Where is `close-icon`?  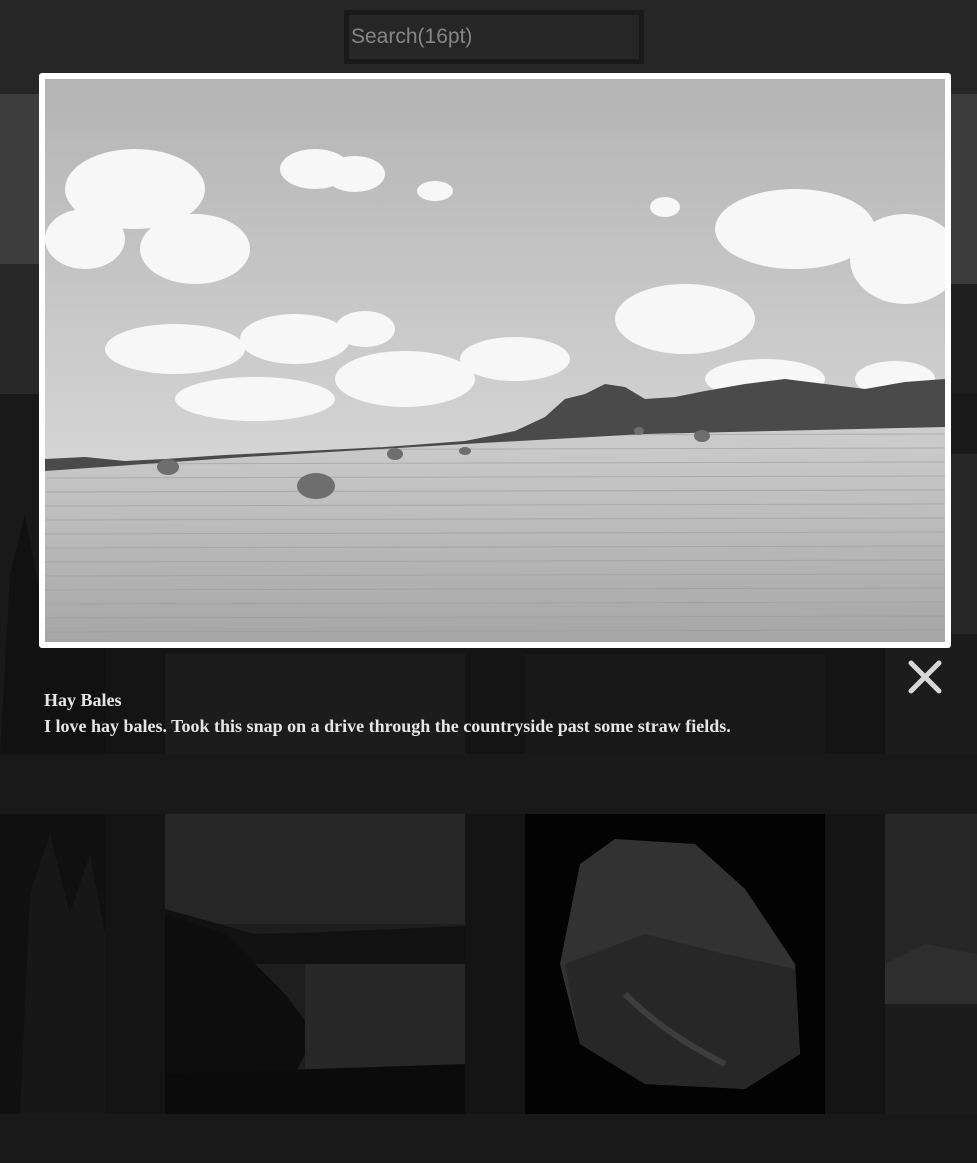 close-icon is located at coordinates (925, 677).